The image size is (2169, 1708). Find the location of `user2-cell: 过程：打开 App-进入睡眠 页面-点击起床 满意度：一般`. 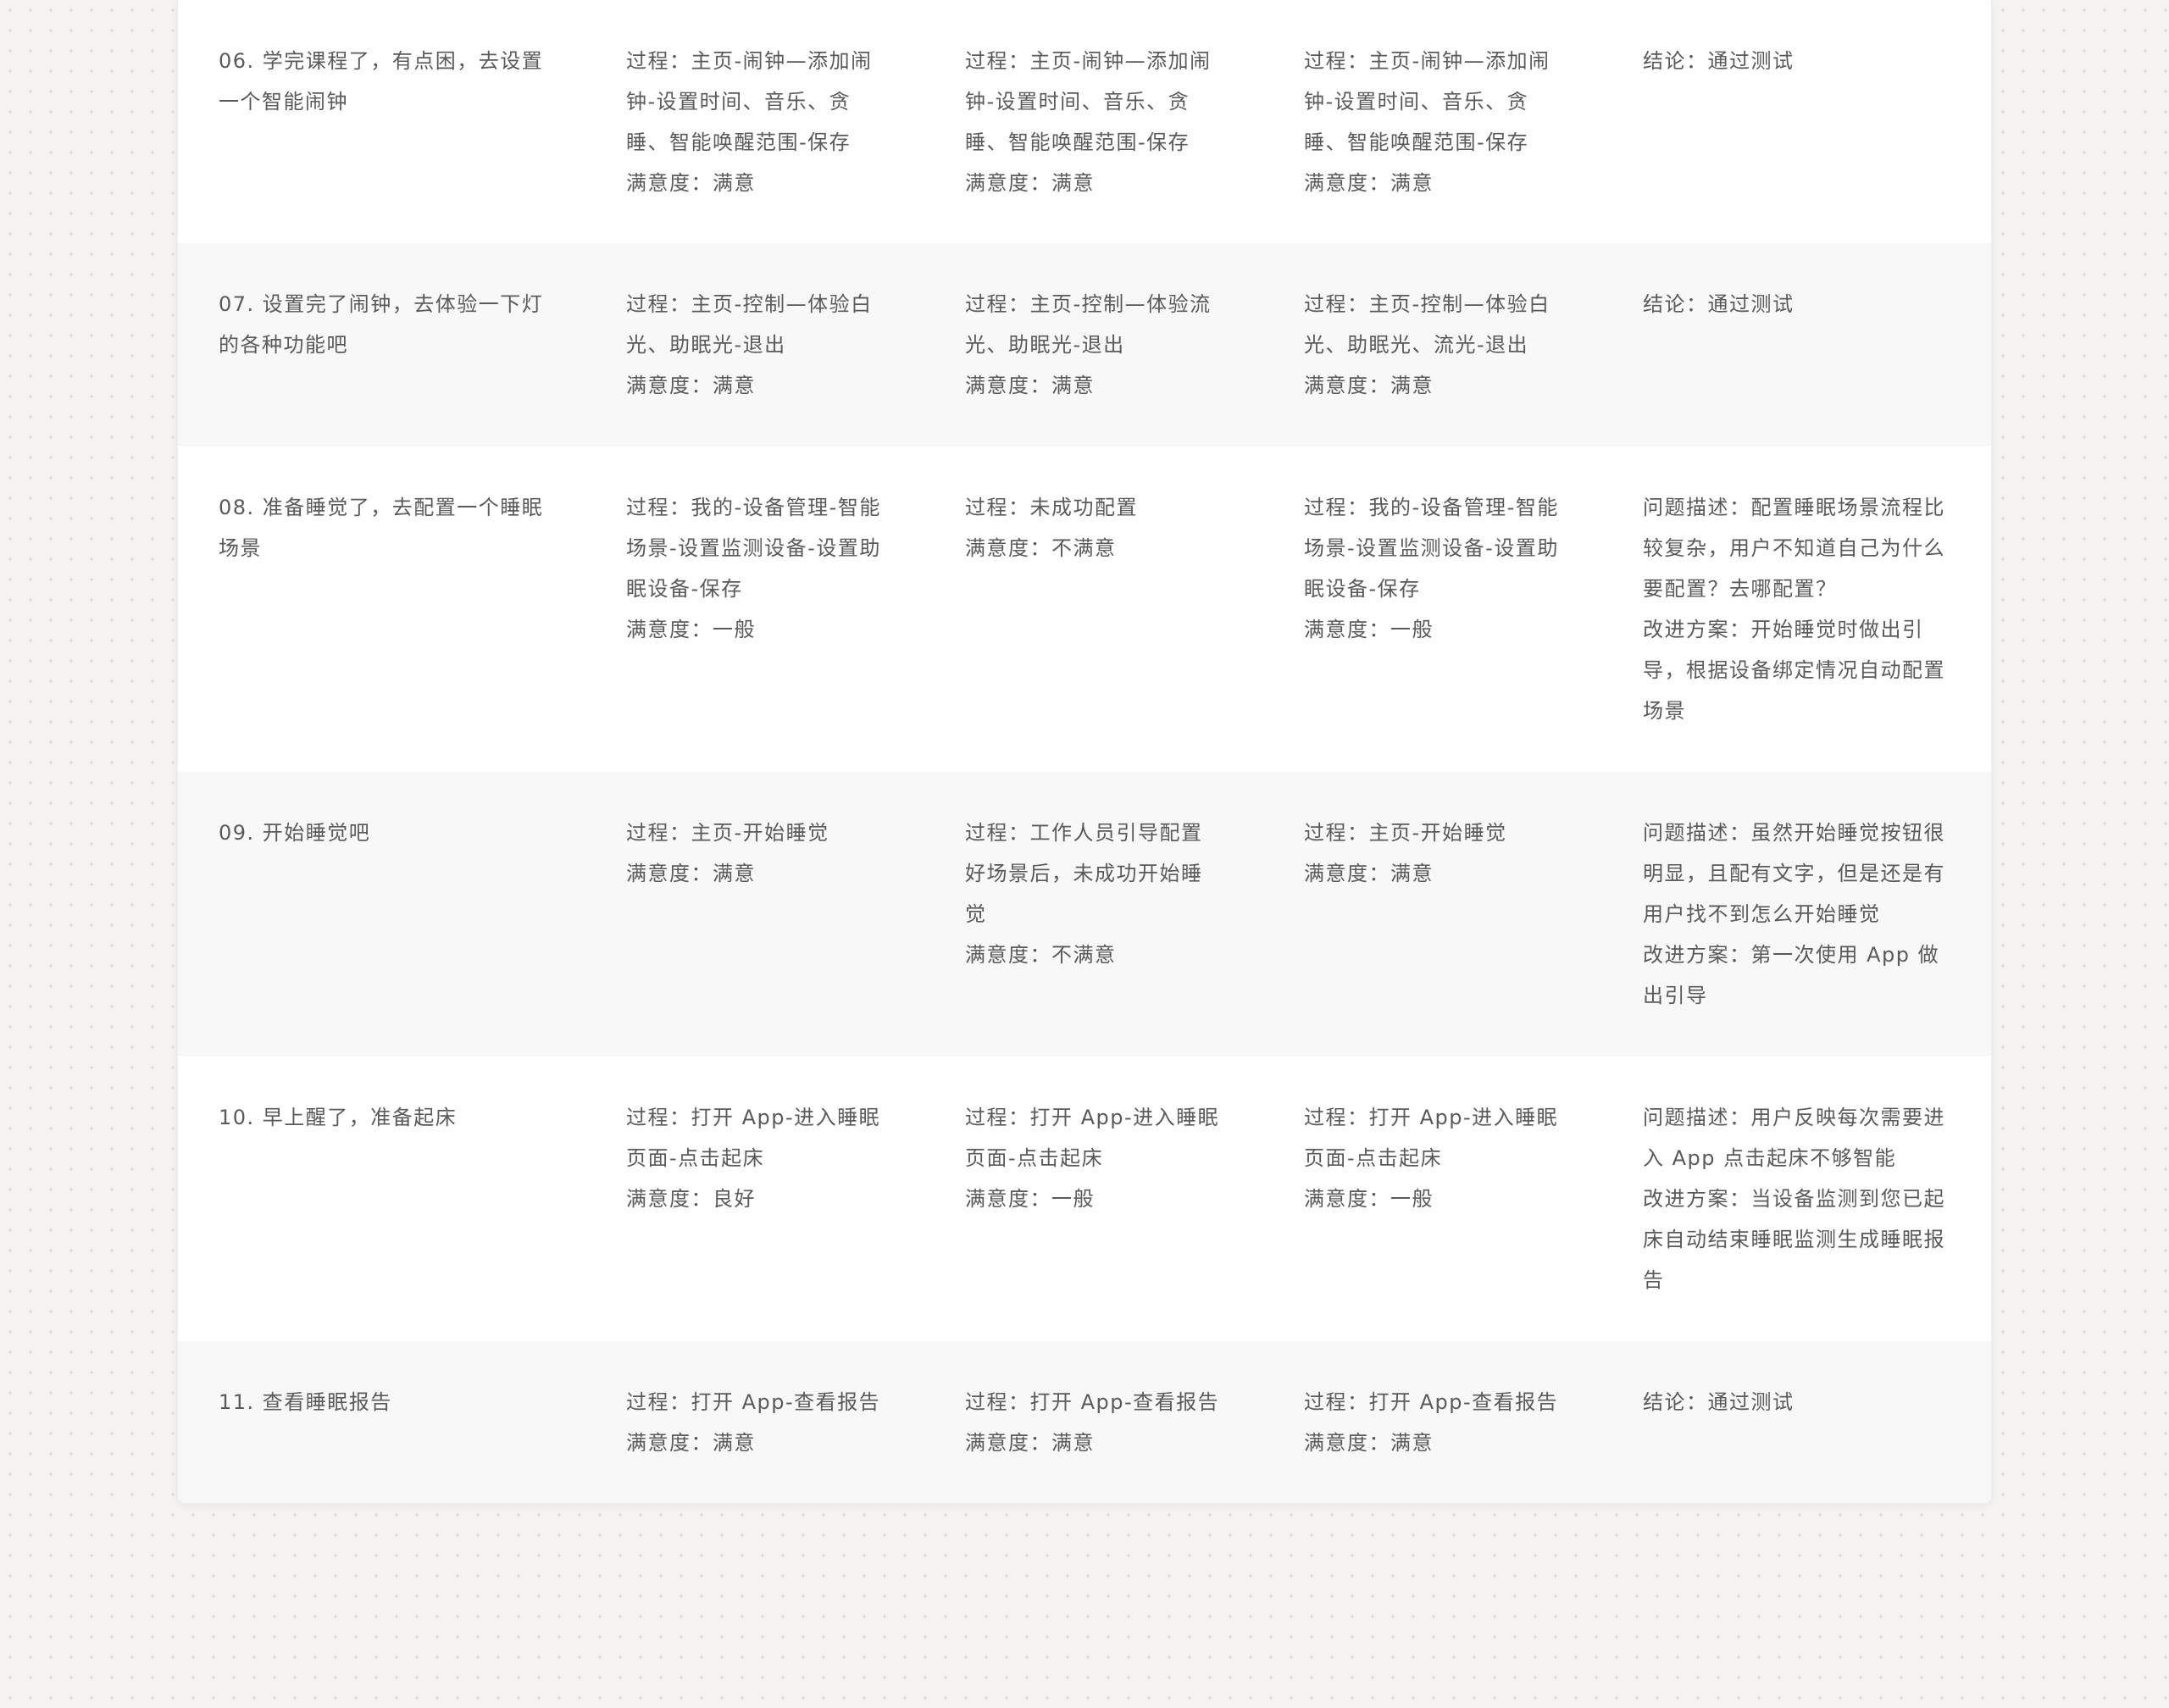

user2-cell: 过程：打开 App-进入睡眠 页面-点击起床 满意度：一般 is located at coordinates (1092, 1158).